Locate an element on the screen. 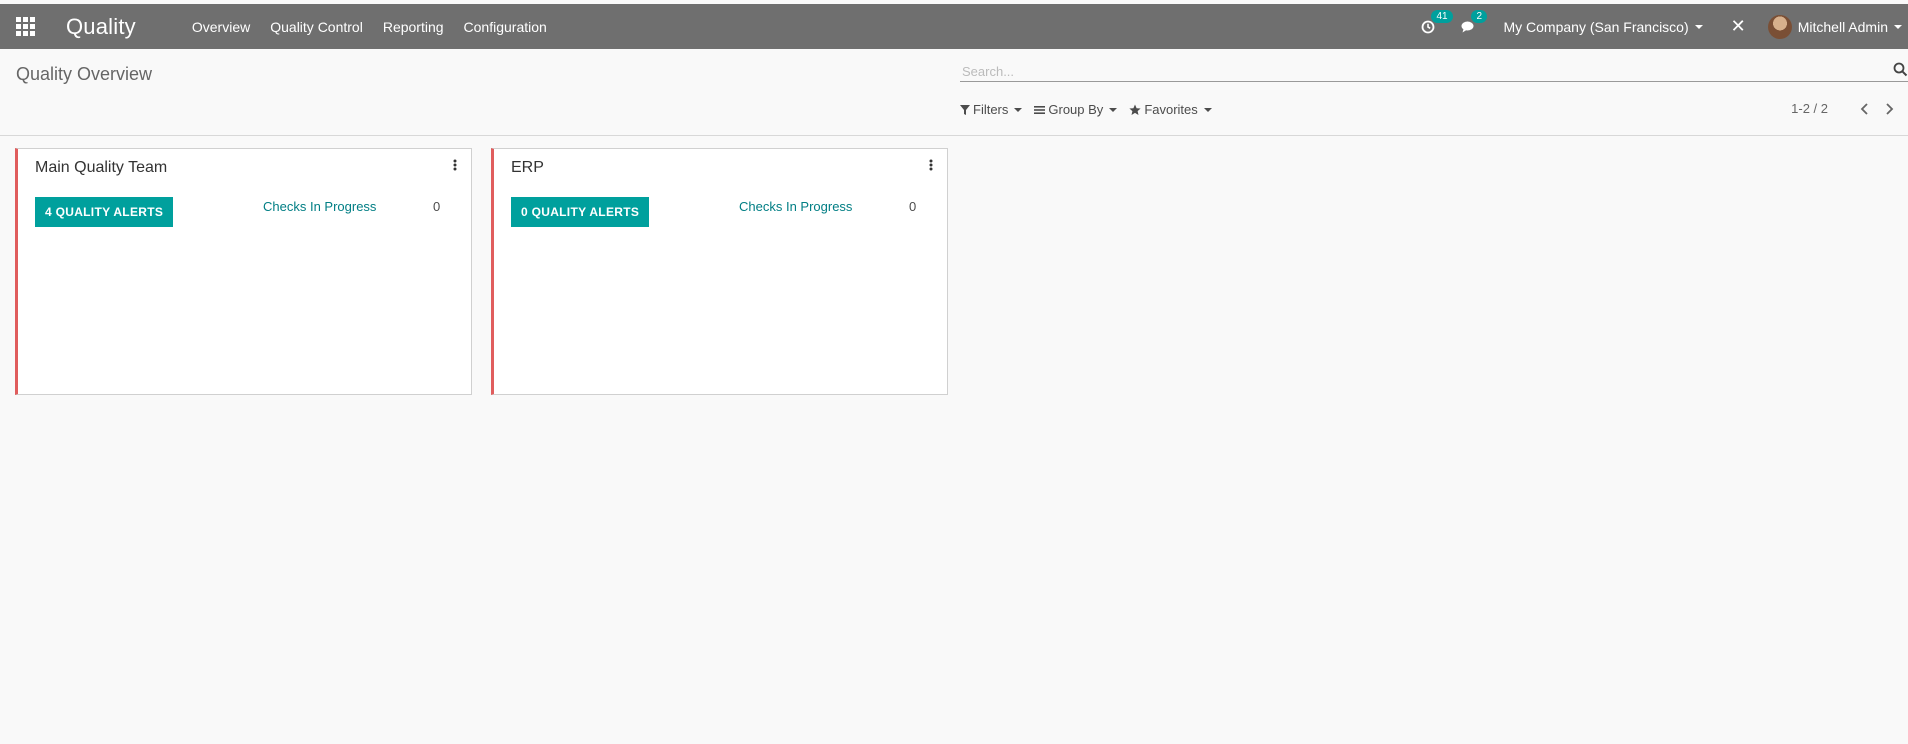  message-count-badge: 2 is located at coordinates (1479, 16).